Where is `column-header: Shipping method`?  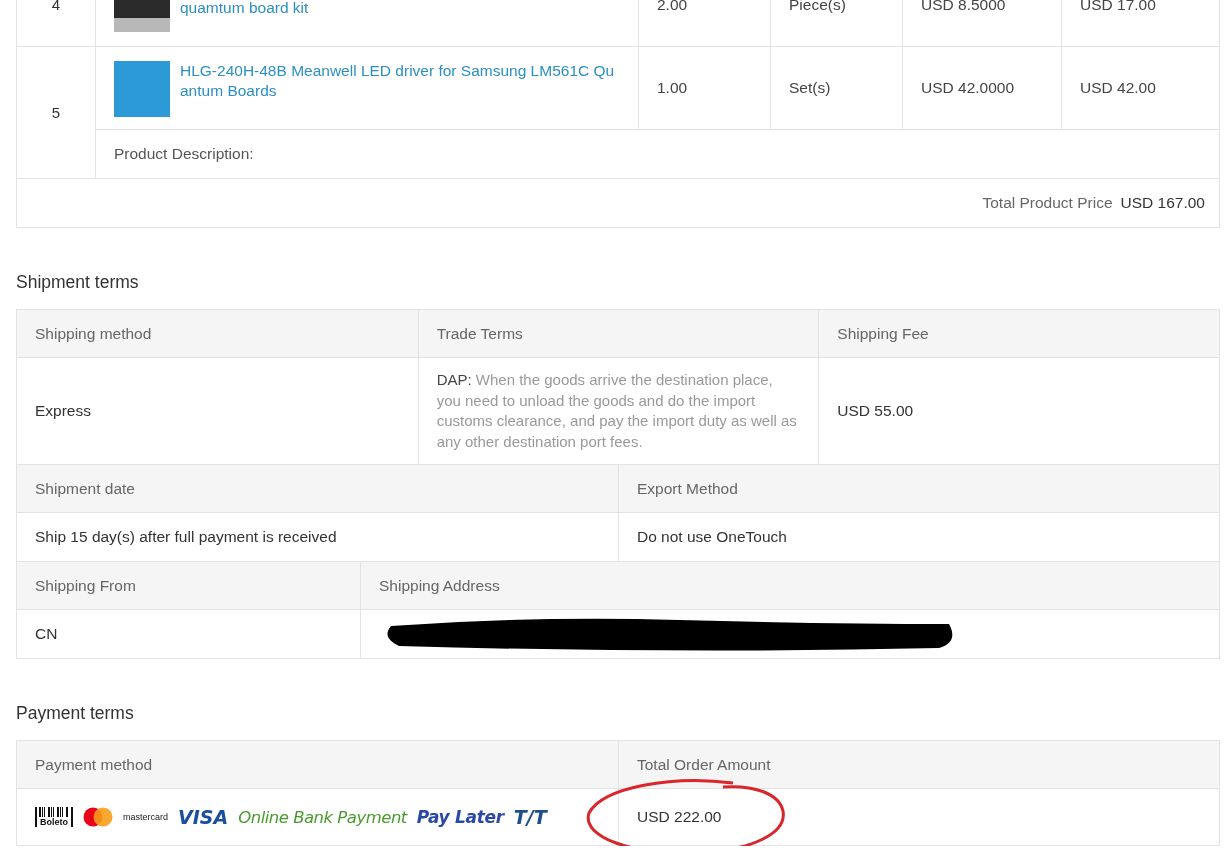 column-header: Shipping method is located at coordinates (217, 334).